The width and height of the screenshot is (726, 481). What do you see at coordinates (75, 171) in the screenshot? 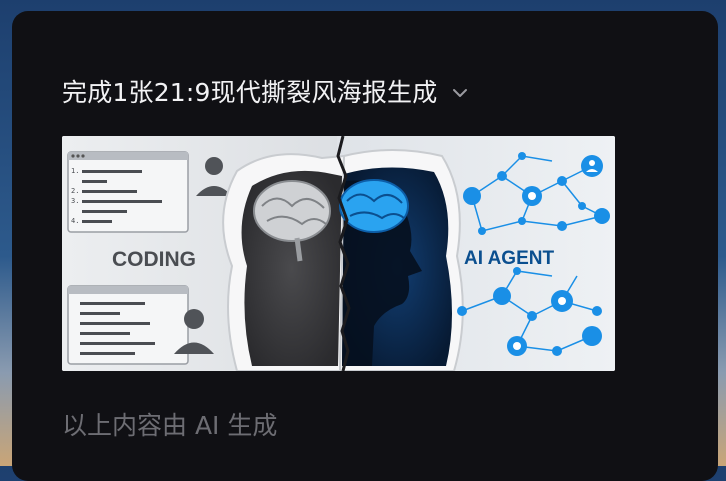
I see `svg-text: 1.` at bounding box center [75, 171].